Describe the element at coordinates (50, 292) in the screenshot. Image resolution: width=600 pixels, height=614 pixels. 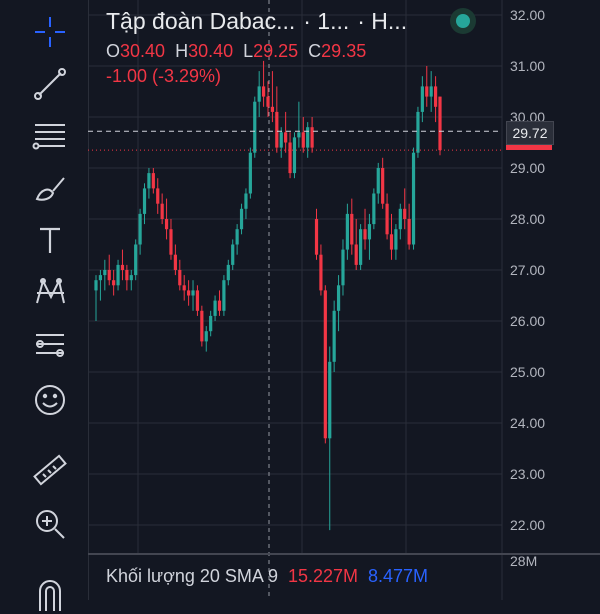
I see `pattern-icon` at that location.